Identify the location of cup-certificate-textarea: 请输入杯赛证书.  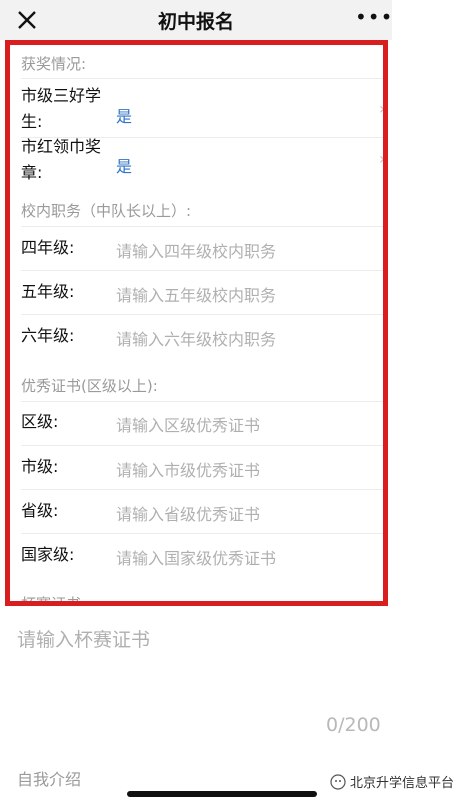
(83, 638).